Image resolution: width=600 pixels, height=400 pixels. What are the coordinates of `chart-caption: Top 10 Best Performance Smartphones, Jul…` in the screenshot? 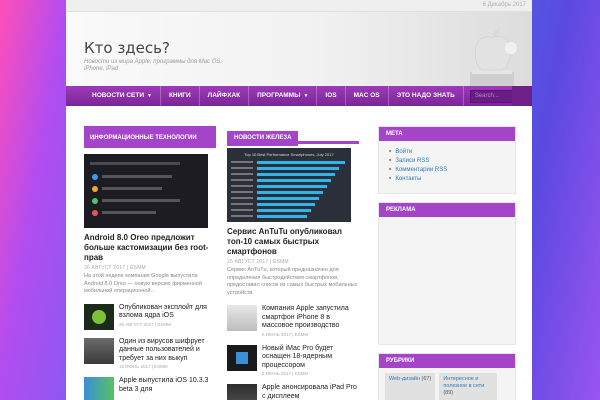 It's located at (289, 154).